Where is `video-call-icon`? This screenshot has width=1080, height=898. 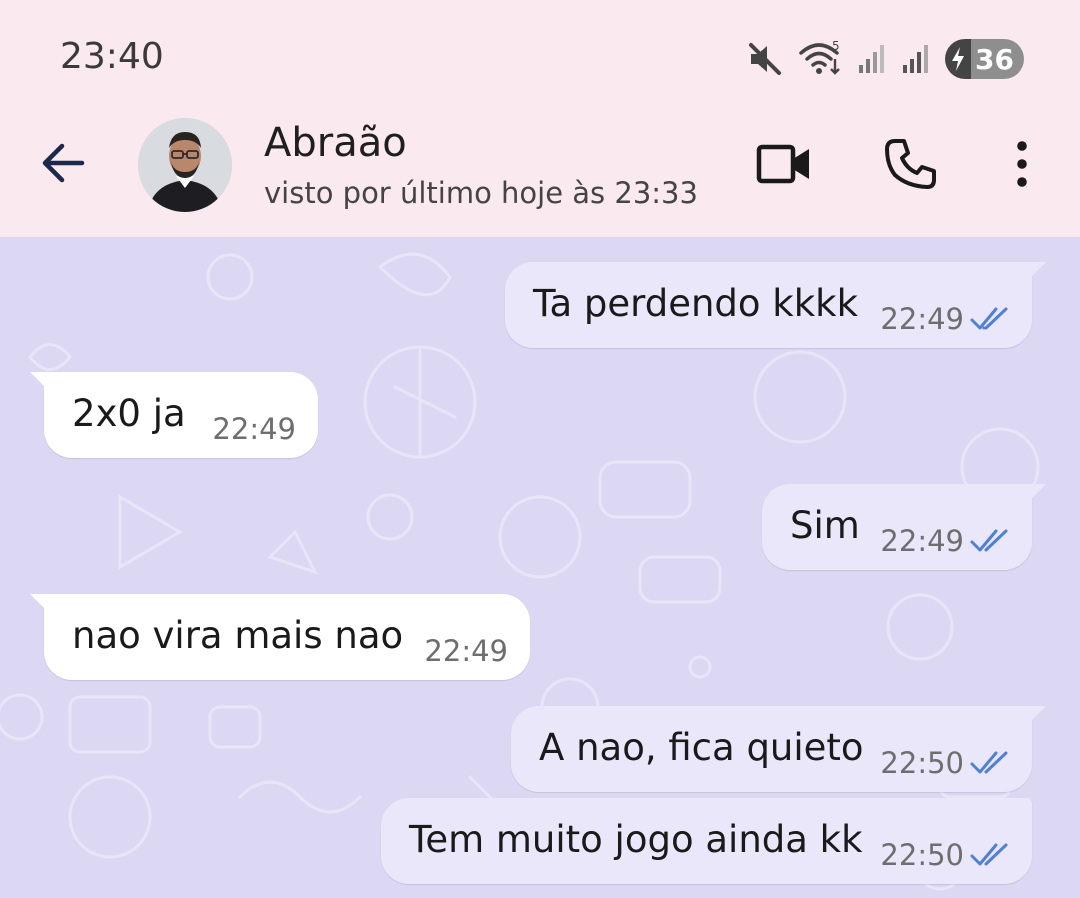
video-call-icon is located at coordinates (782, 164).